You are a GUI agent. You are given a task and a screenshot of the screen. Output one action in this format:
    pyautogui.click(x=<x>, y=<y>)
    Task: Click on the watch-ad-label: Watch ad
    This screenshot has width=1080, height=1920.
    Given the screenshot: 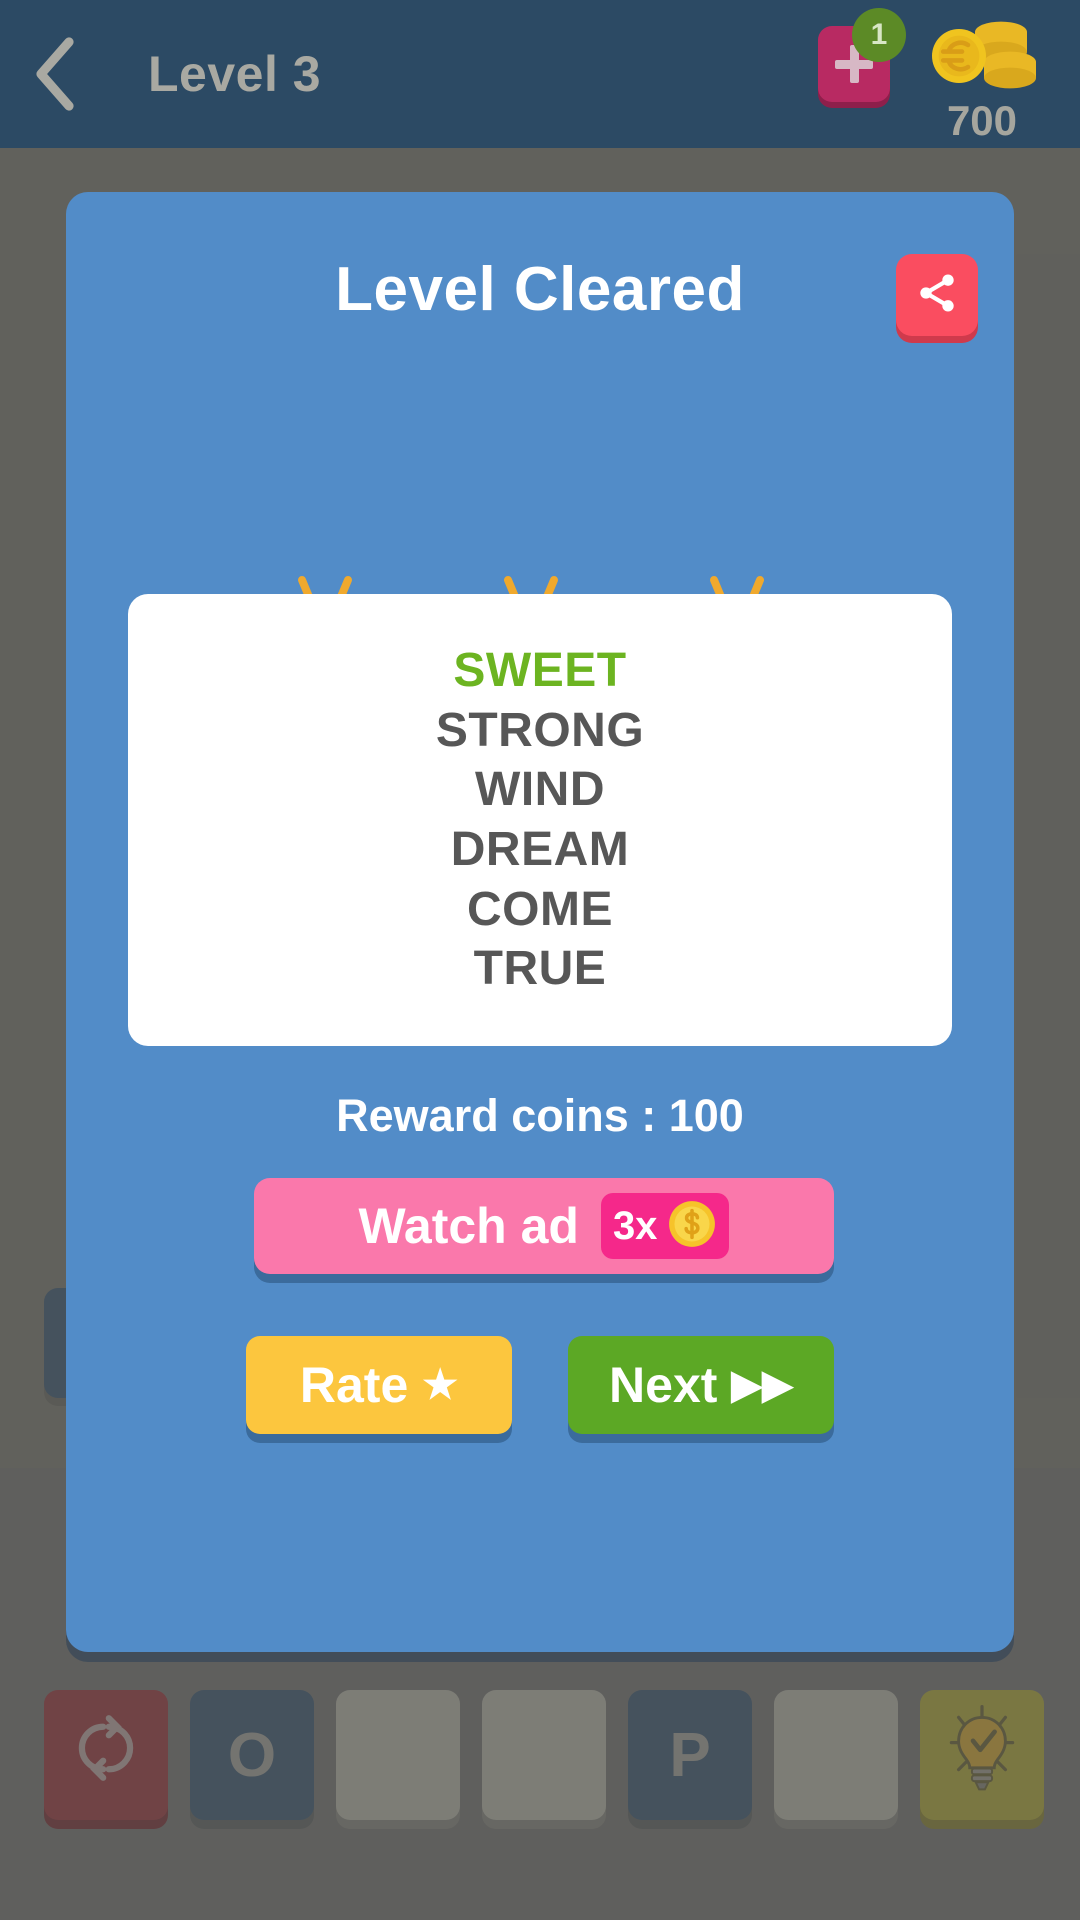 What is the action you would take?
    pyautogui.click(x=468, y=1226)
    